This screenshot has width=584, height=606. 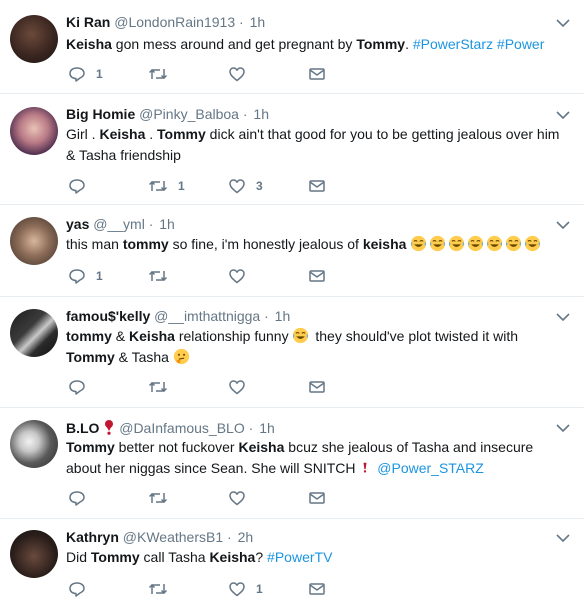 I want to click on user-handle: @DaInfamous_BLO, so click(x=182, y=428).